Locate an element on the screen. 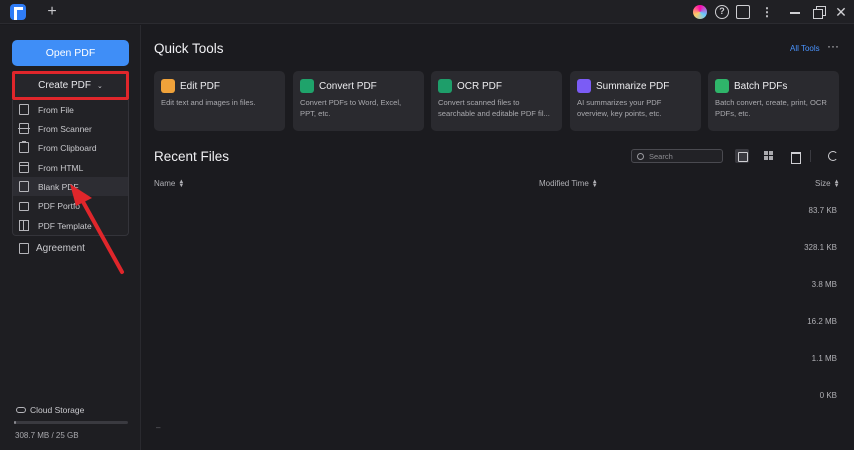  menu-item-label: Blank PDF is located at coordinates (58, 186).